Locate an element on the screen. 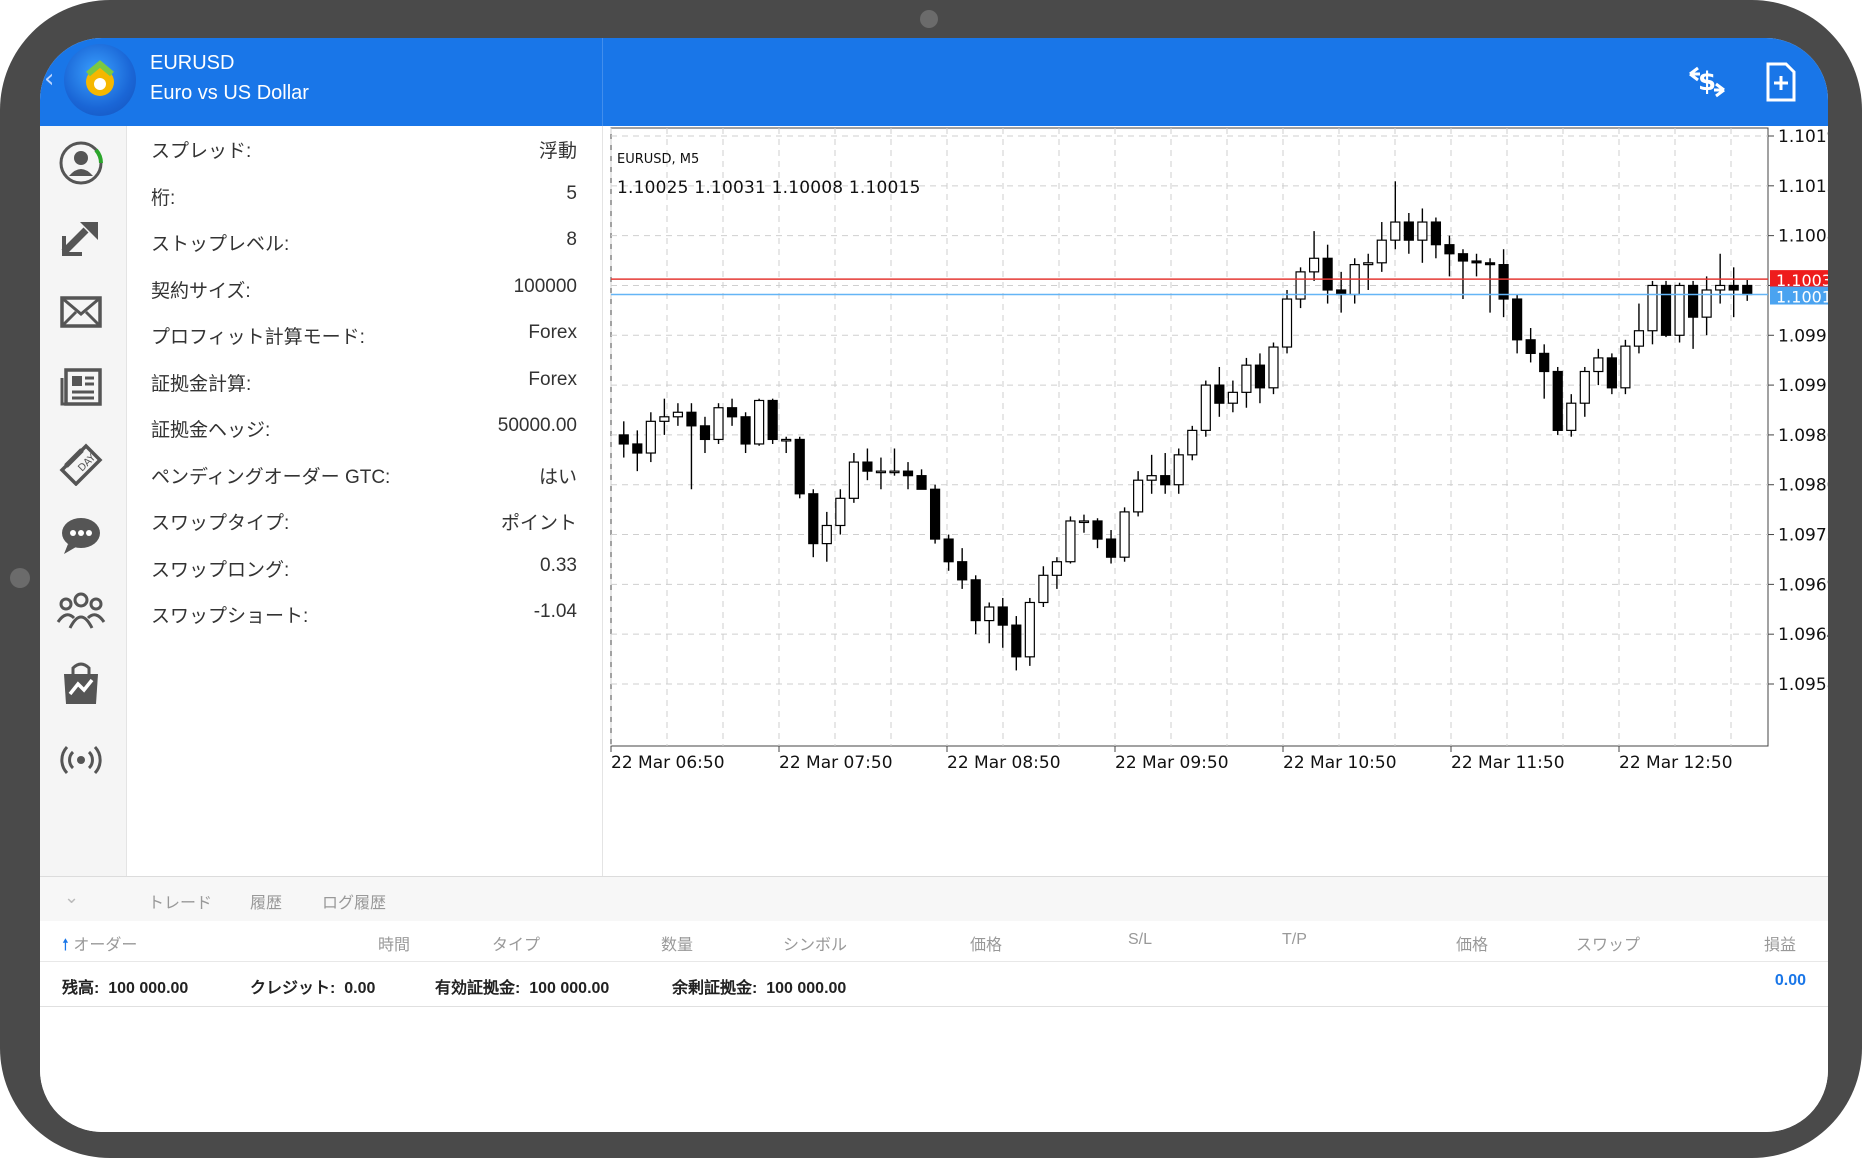  price-label: 1.09915 is located at coordinates (1803, 386).